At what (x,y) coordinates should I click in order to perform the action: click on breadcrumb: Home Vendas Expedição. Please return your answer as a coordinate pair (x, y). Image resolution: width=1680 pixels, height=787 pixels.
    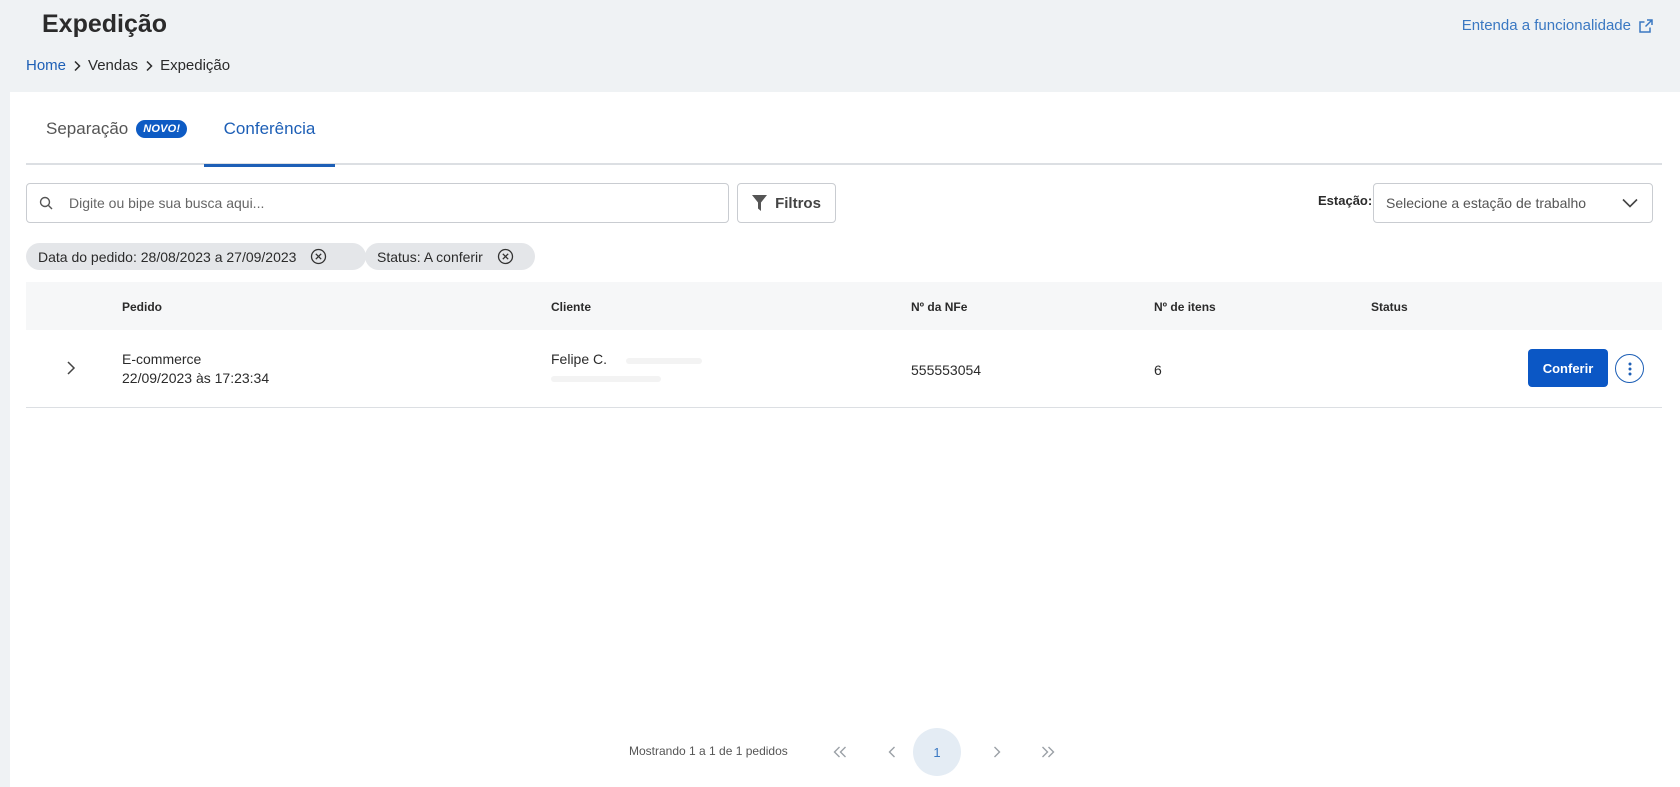
    Looking at the image, I should click on (128, 65).